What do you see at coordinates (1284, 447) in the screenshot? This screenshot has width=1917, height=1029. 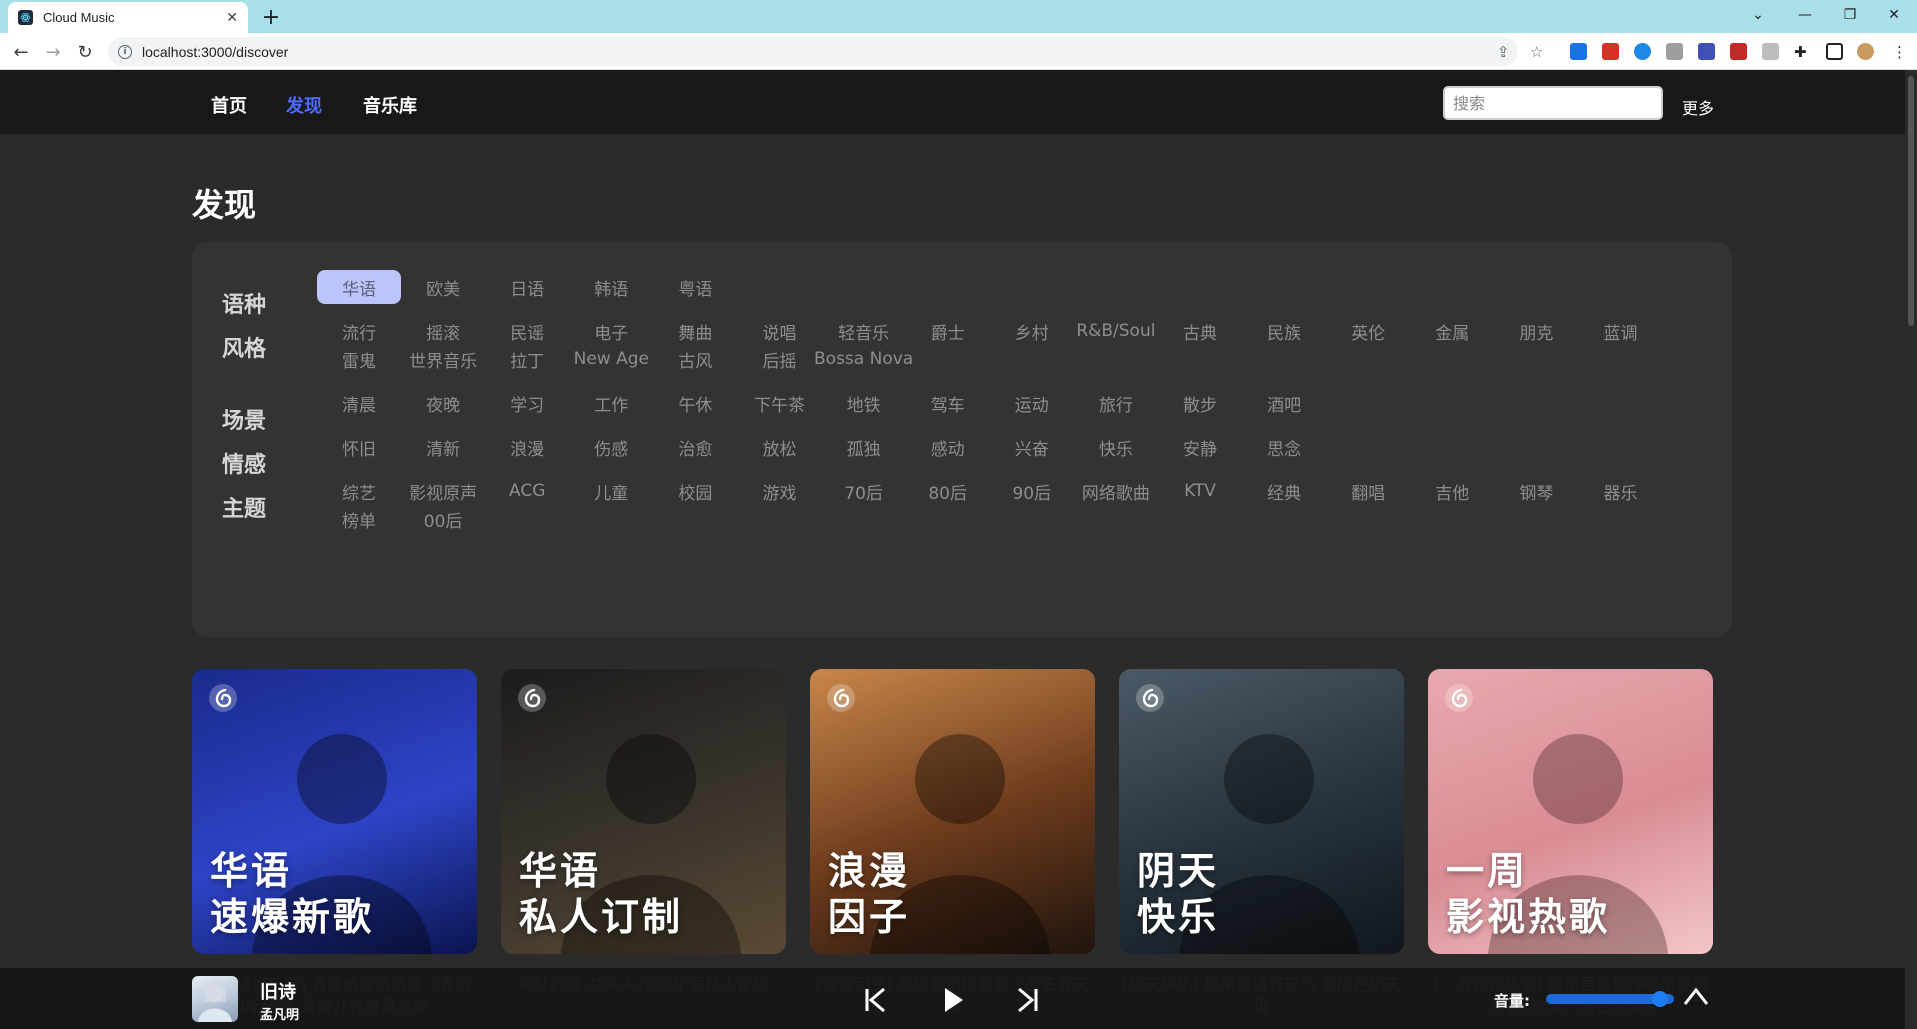 I see `filter-tag: 思念` at bounding box center [1284, 447].